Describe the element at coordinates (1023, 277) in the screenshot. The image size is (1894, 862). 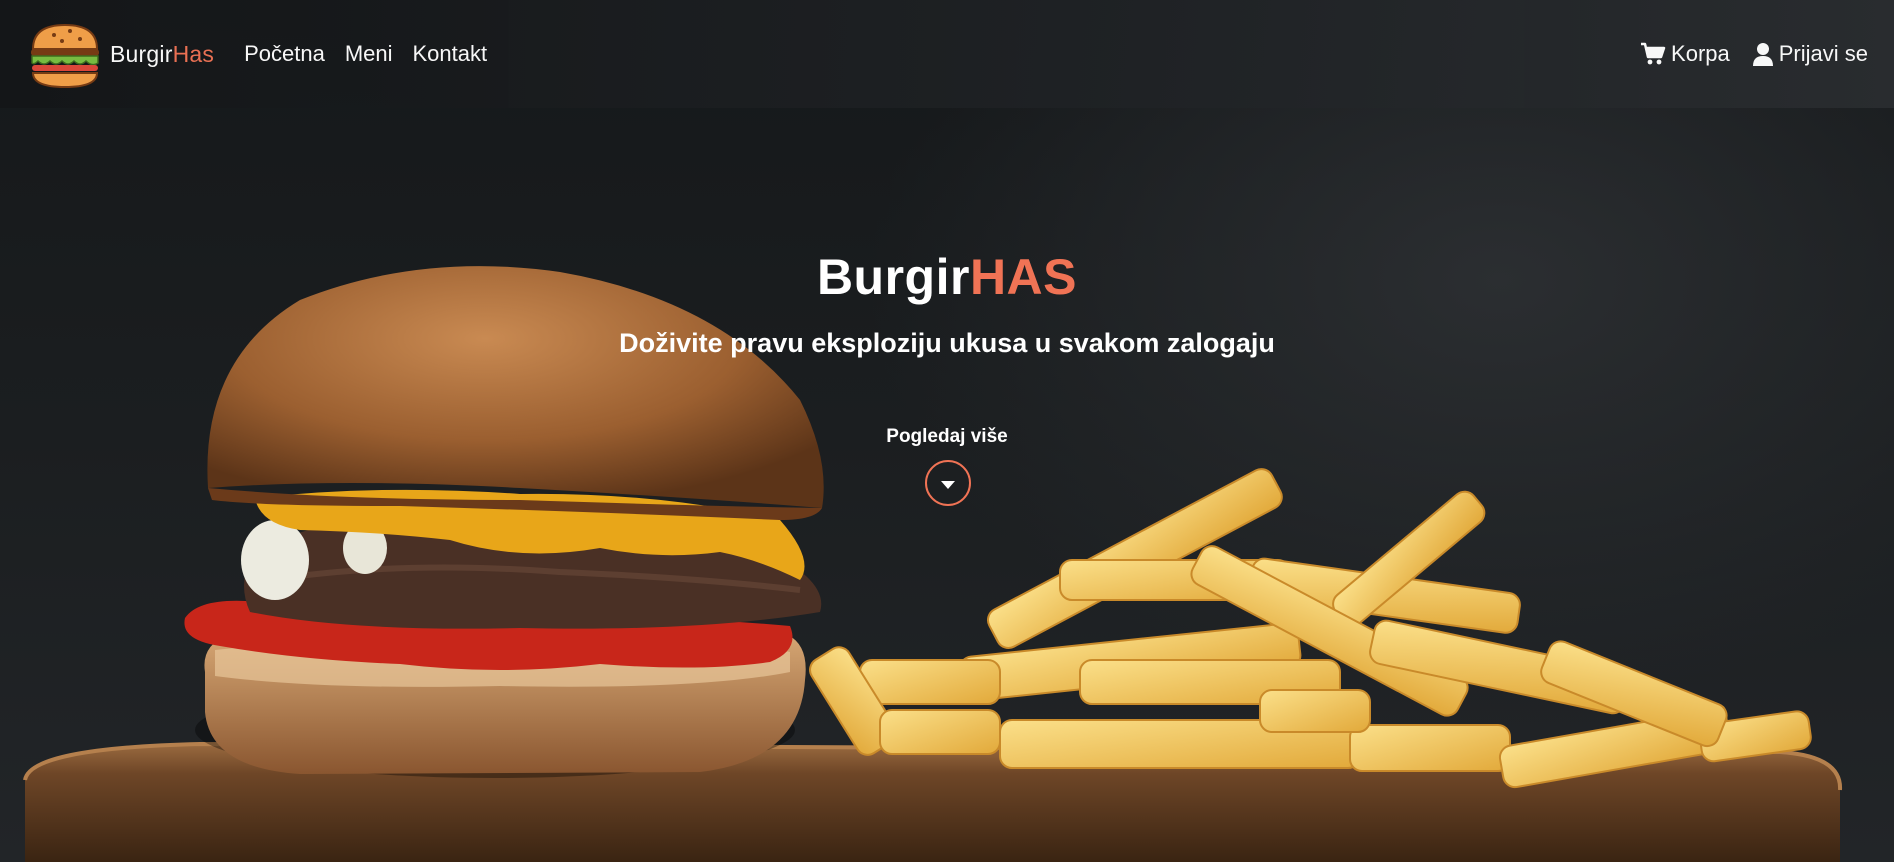
I see `hero-title-accent: HAS` at that location.